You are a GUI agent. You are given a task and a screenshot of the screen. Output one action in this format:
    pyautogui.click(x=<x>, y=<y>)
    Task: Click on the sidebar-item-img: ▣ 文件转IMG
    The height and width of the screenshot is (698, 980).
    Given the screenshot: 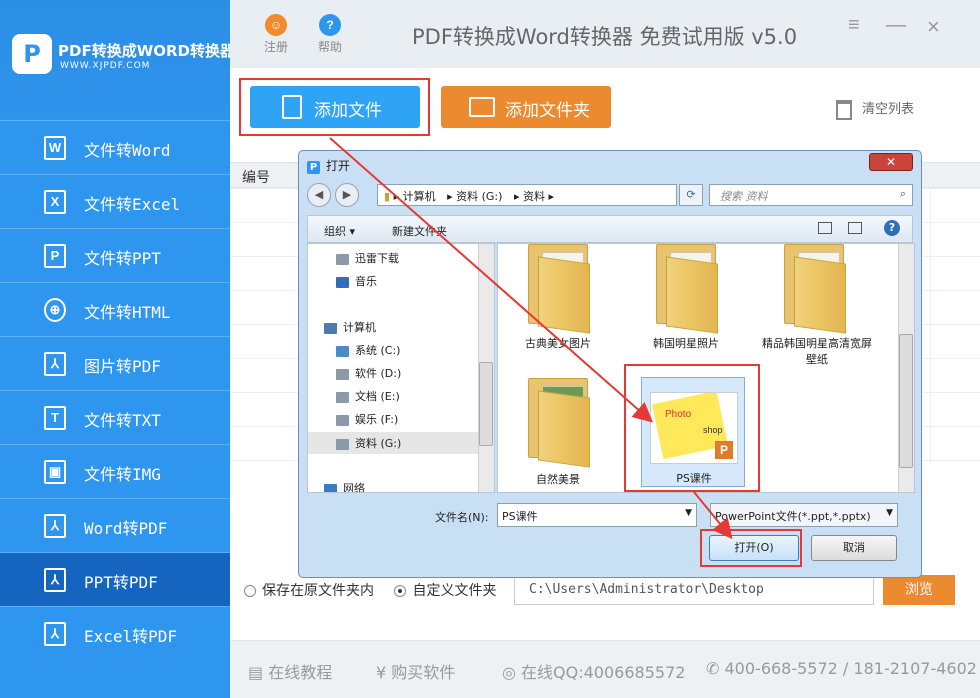 What is the action you would take?
    pyautogui.click(x=115, y=471)
    